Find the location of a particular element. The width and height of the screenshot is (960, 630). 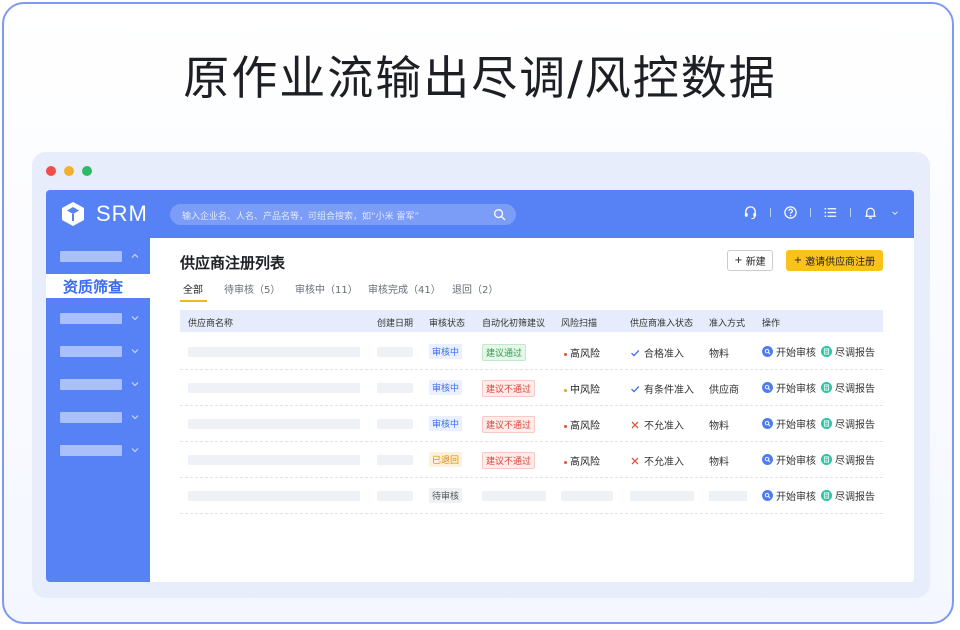

srm-logo-icon is located at coordinates (73, 214).